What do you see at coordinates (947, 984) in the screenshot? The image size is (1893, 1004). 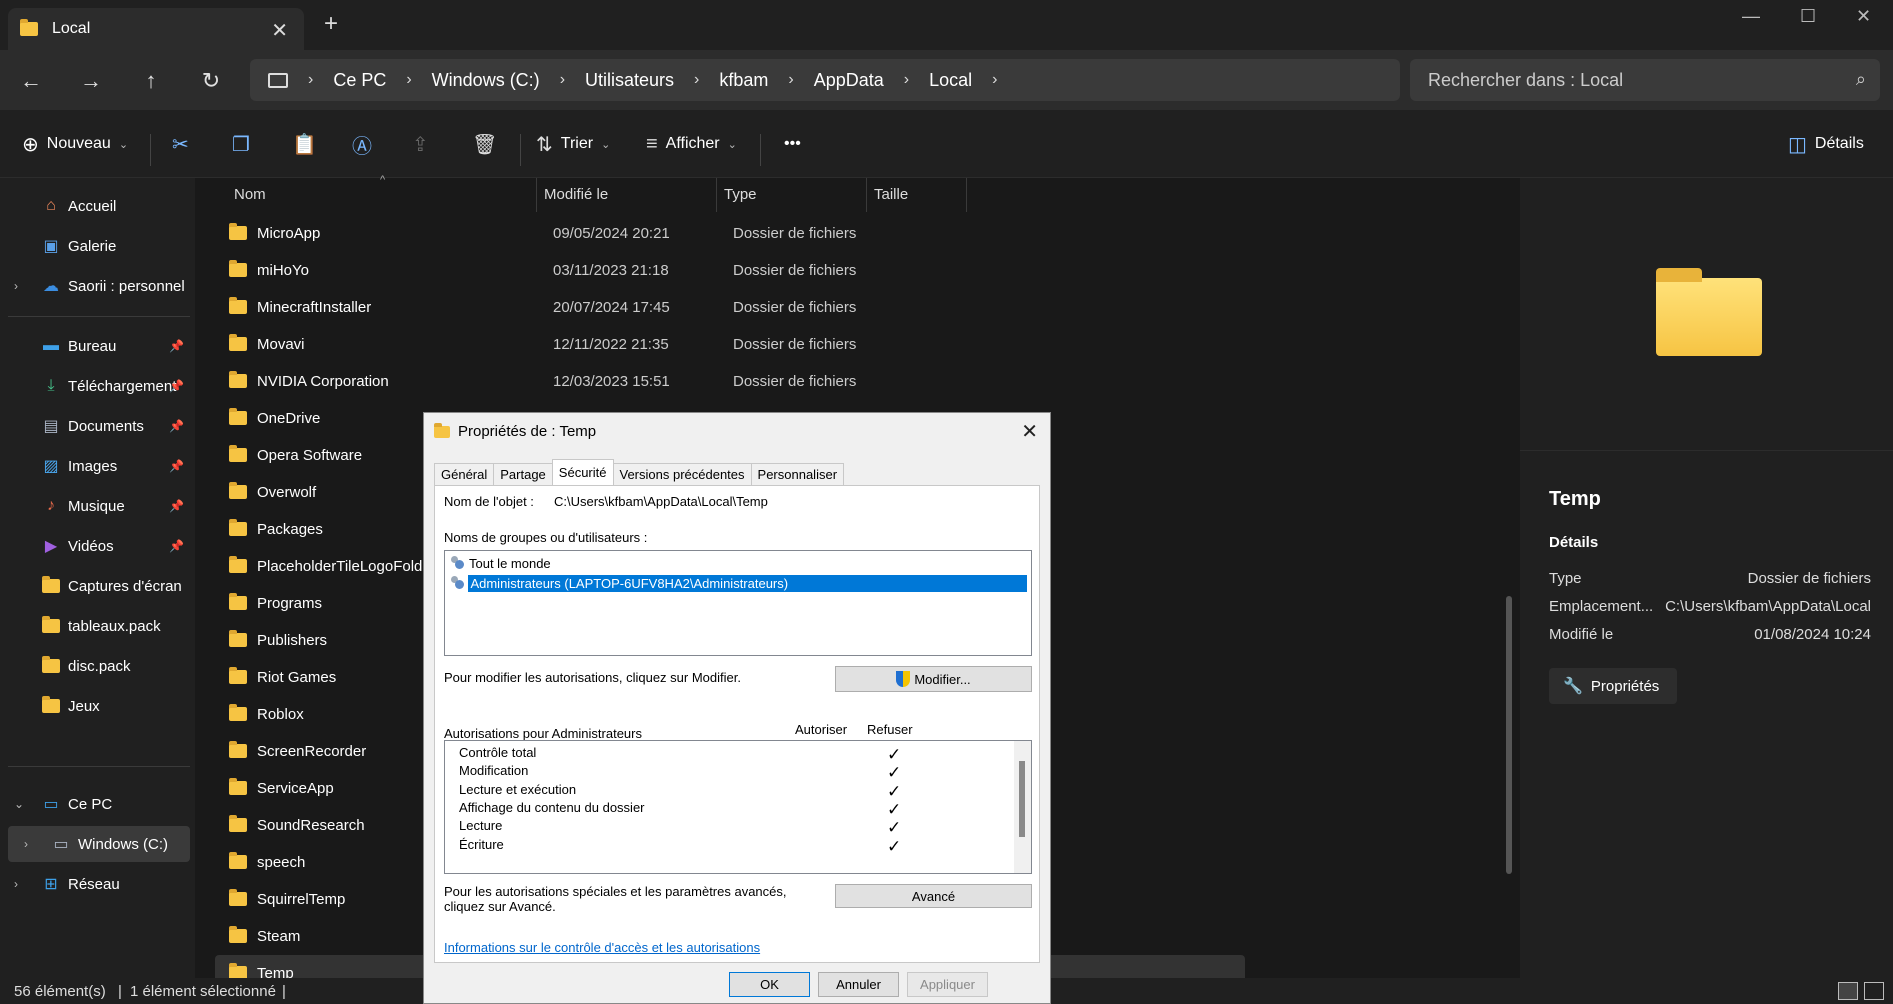 I see `apply-button: Appliquer` at bounding box center [947, 984].